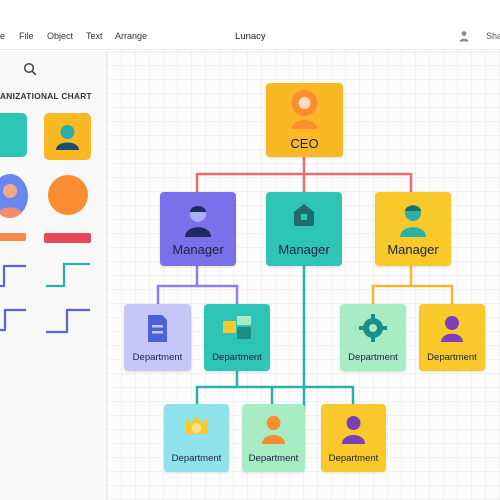 The height and width of the screenshot is (500, 500). What do you see at coordinates (13, 237) in the screenshot?
I see `orange-bar-shape` at bounding box center [13, 237].